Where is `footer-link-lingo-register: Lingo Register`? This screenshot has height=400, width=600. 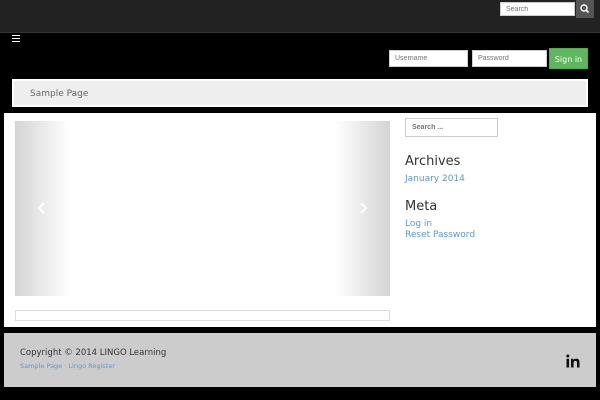 footer-link-lingo-register: Lingo Register is located at coordinates (91, 366).